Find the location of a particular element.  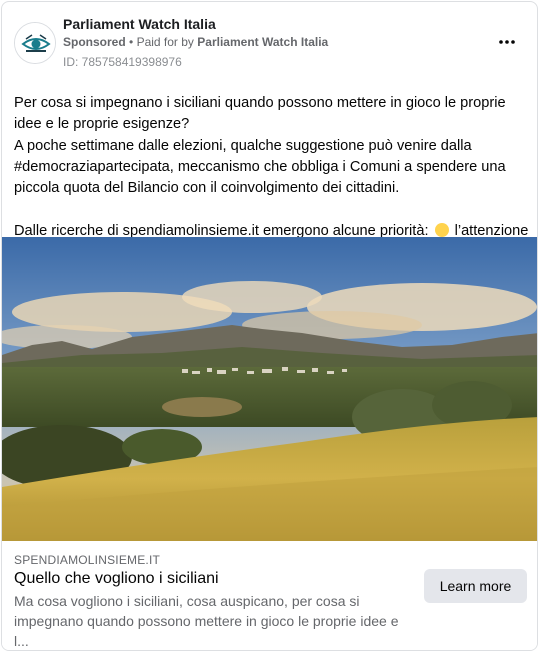

paid-for-by-name: Parliament Watch Italia is located at coordinates (262, 42).